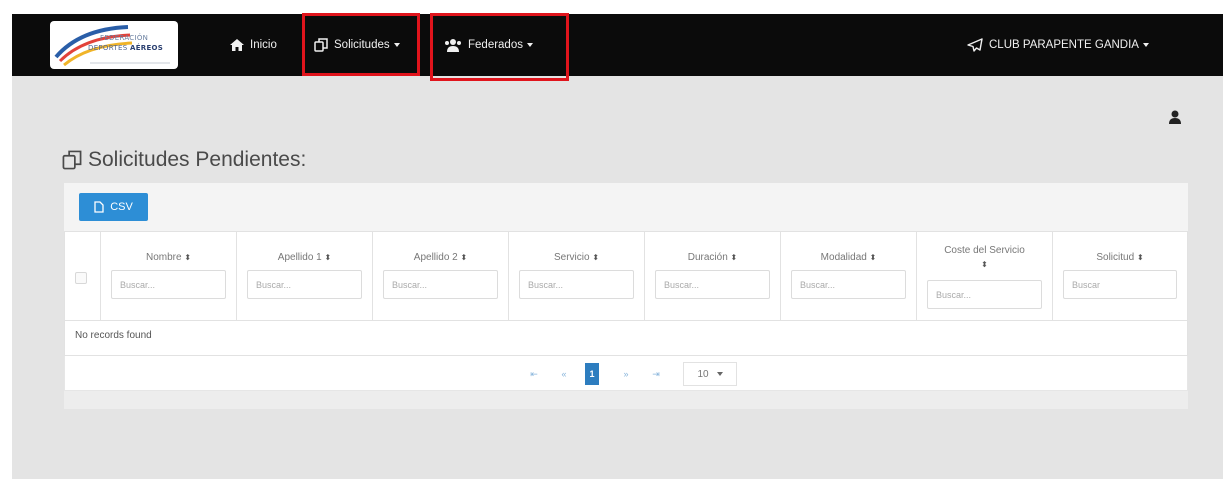 This screenshot has width=1223, height=479. I want to click on nav-club-menu: CLUB PARAPENTE GANDIA, so click(1058, 45).